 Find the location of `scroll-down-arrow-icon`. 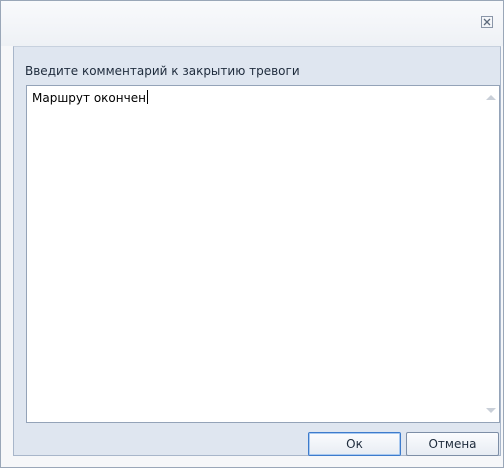

scroll-down-arrow-icon is located at coordinates (491, 410).